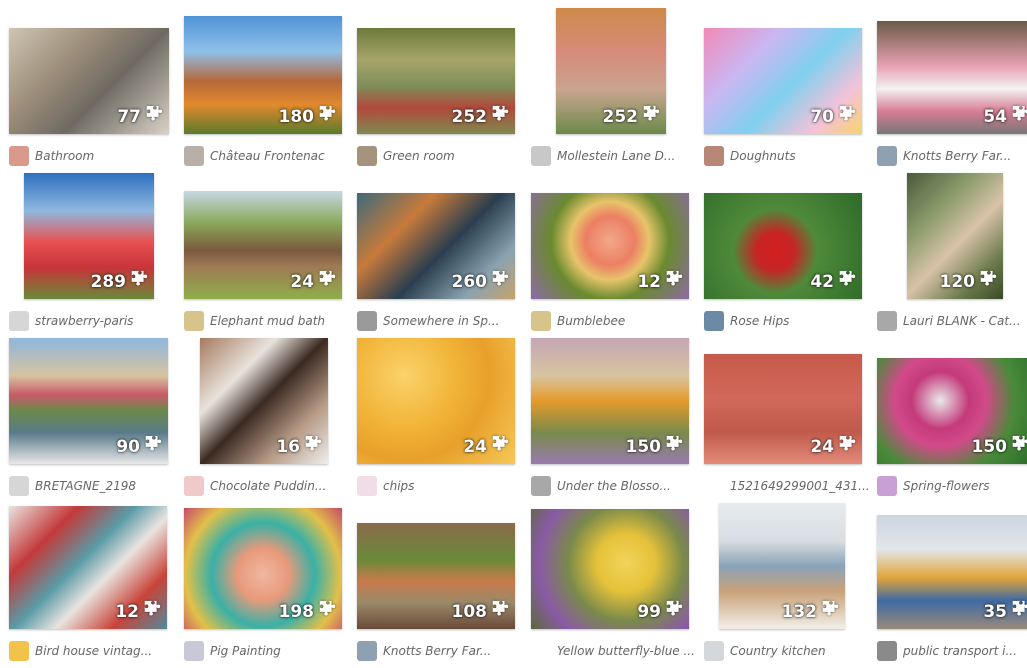 This screenshot has height=668, width=1027. I want to click on puzzle-thumbnail: 180, so click(263, 75).